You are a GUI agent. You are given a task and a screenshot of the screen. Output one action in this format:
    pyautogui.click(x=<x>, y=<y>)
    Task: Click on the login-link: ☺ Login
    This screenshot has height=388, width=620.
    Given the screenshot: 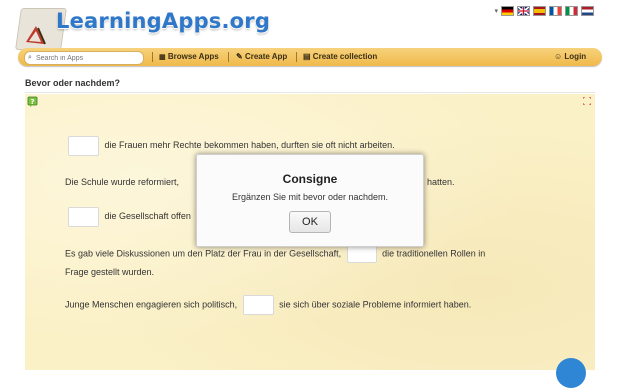 What is the action you would take?
    pyautogui.click(x=570, y=57)
    